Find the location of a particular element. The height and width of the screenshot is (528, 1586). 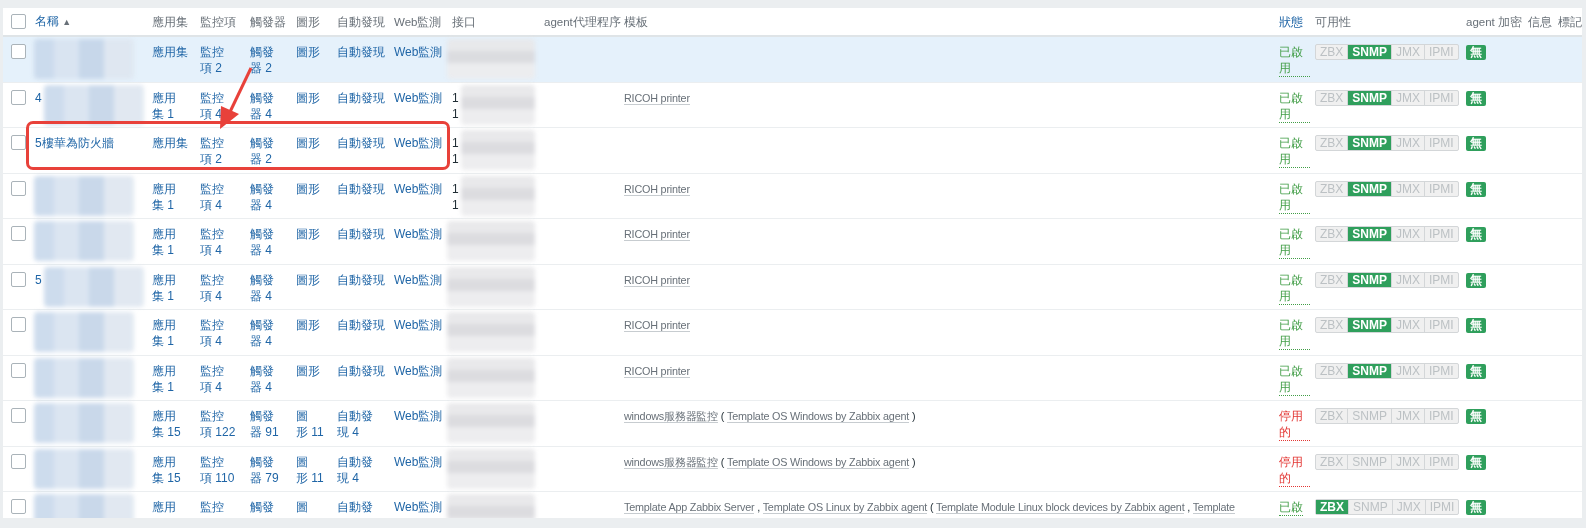

host-name-link: 5樓華為防火牆 is located at coordinates (74, 143).